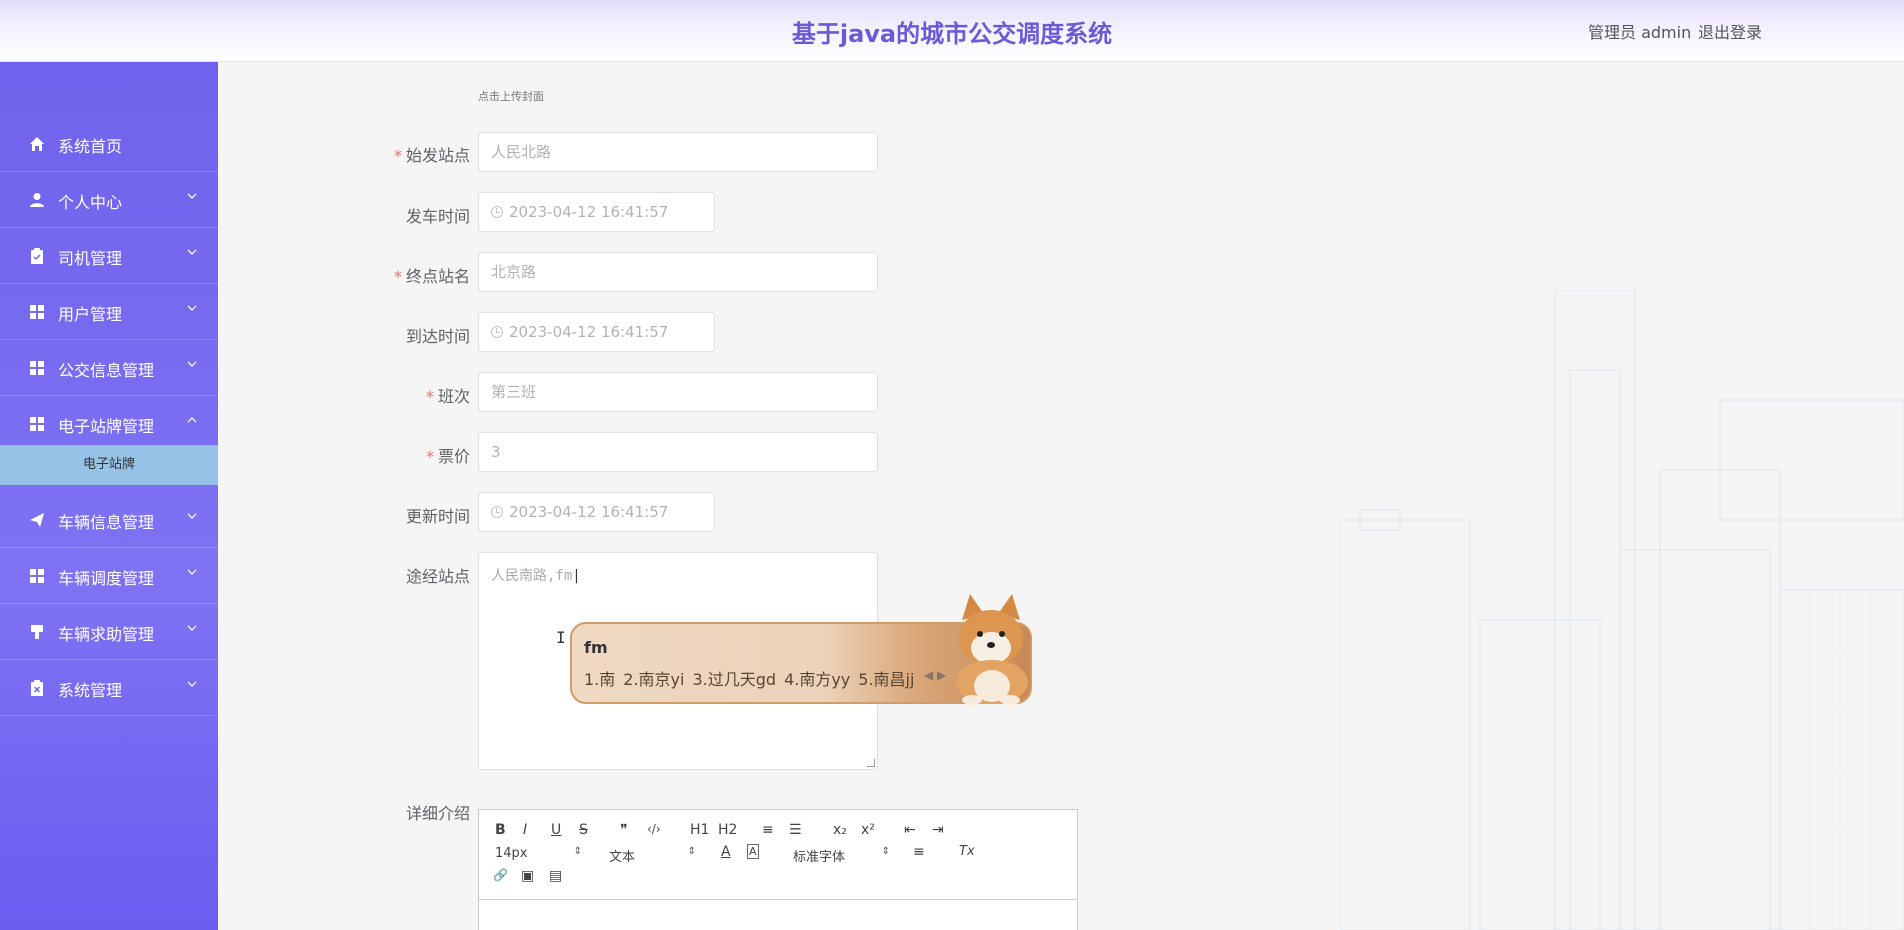 The image size is (1904, 930). I want to click on chevron-up-icon, so click(192, 420).